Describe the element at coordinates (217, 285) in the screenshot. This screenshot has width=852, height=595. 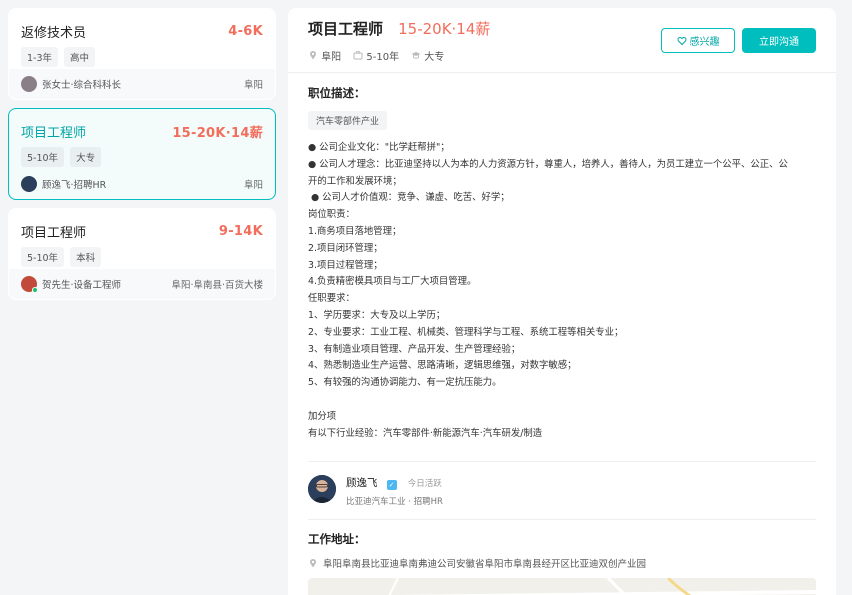
I see `job-card-location: 阜阳·阜南县·百货大楼` at that location.